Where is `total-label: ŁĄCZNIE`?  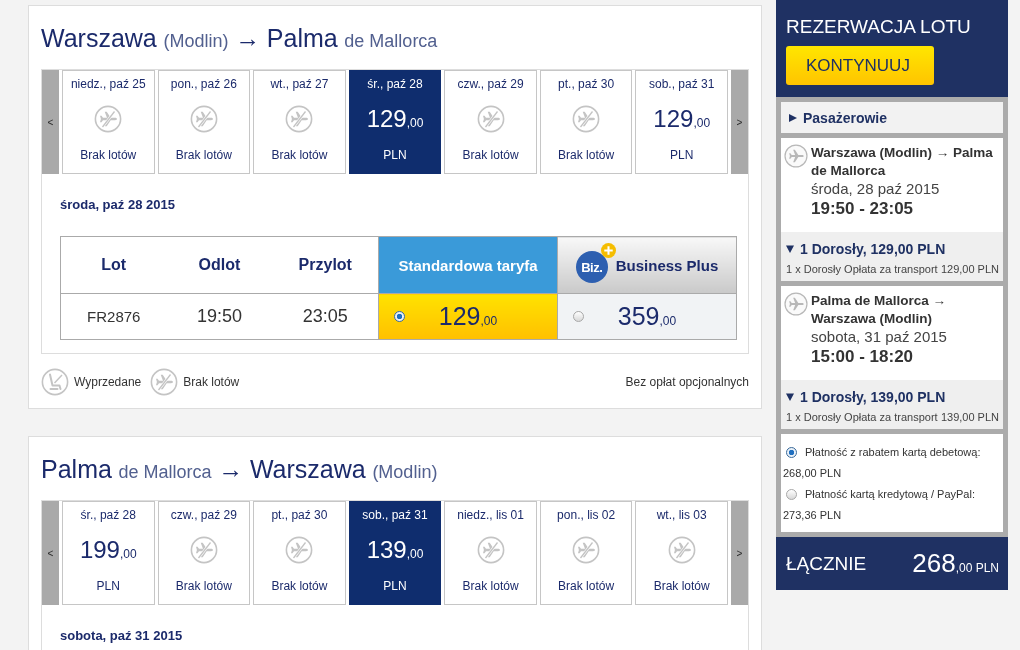
total-label: ŁĄCZNIE is located at coordinates (826, 563).